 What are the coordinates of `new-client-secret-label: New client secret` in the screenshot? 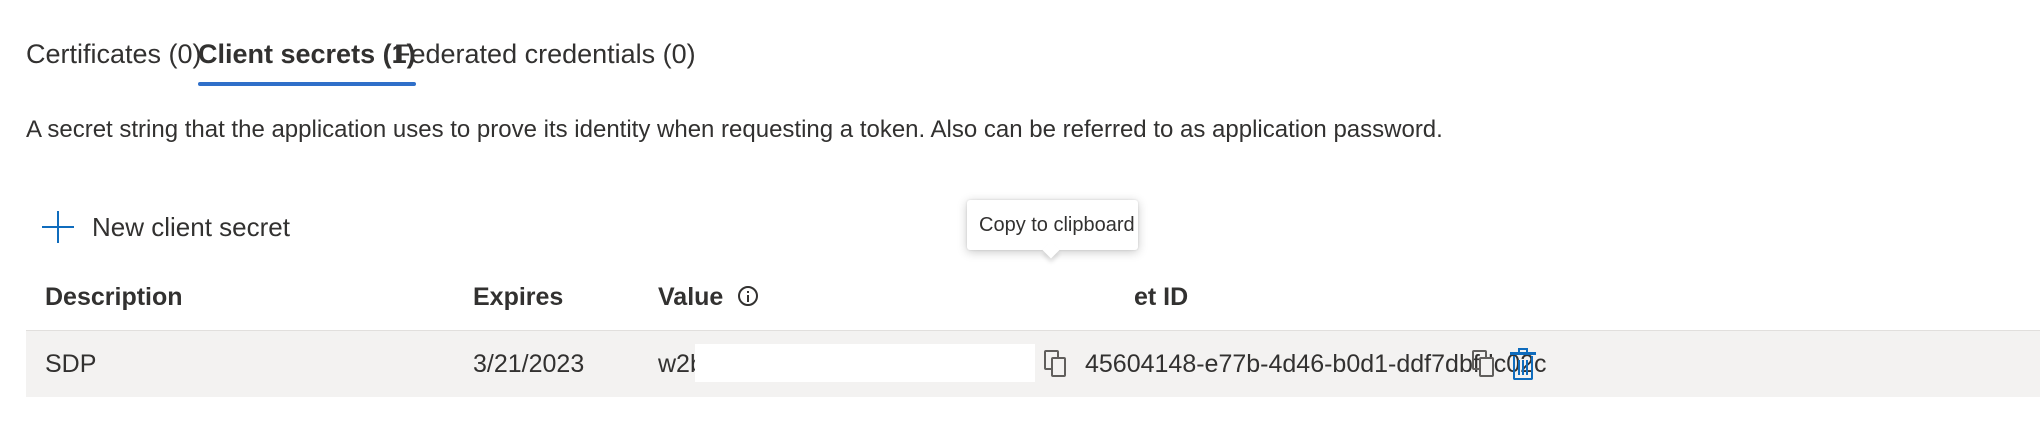 It's located at (191, 226).